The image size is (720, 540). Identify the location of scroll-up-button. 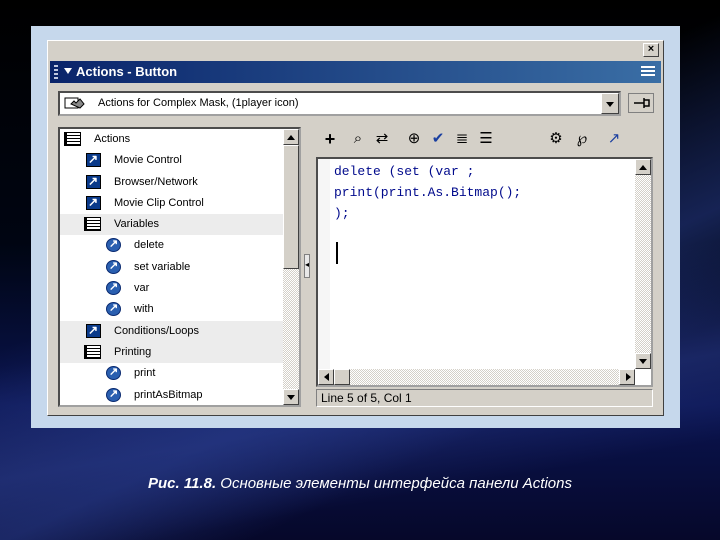
(291, 137).